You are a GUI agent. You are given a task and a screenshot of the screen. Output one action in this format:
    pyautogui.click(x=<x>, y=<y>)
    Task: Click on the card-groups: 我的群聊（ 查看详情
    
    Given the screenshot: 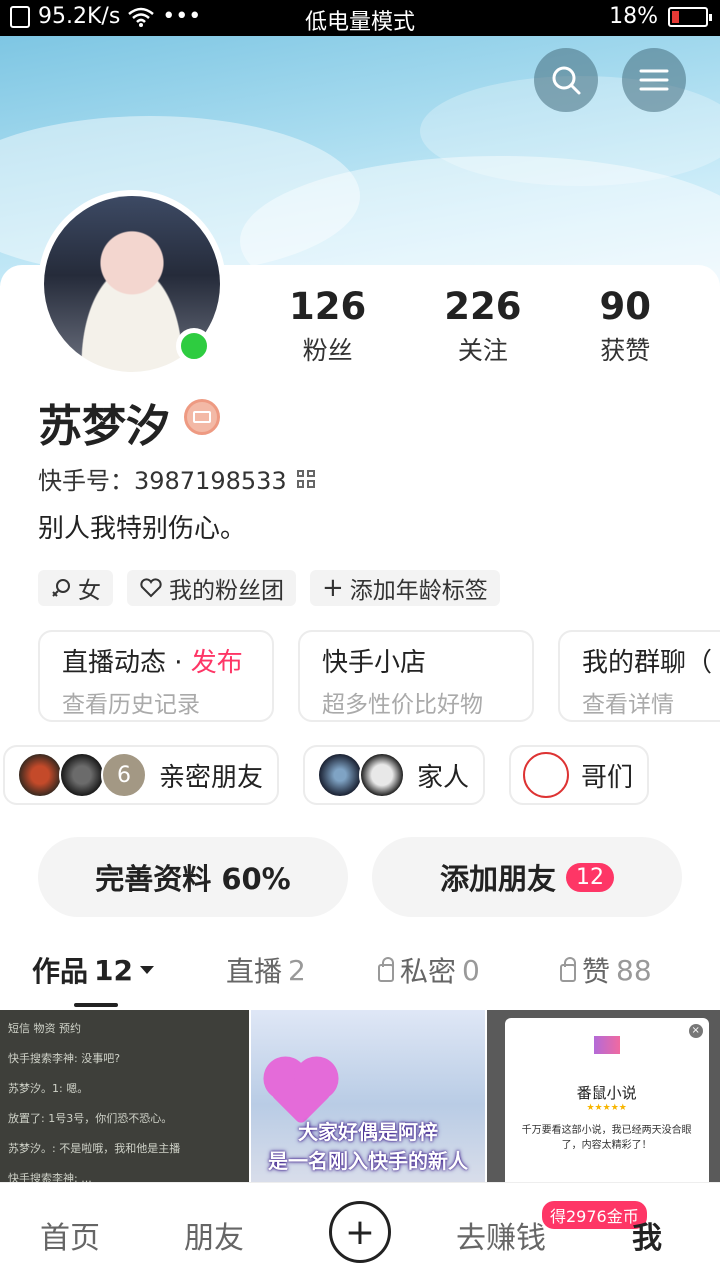 What is the action you would take?
    pyautogui.click(x=639, y=676)
    